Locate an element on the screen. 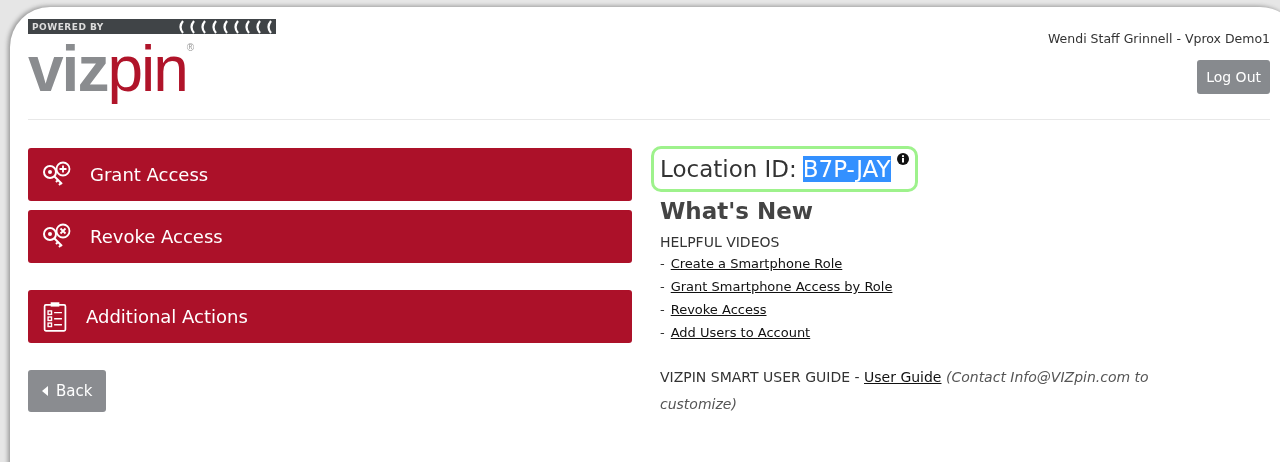 Image resolution: width=1280 pixels, height=462 pixels. caret-left-icon is located at coordinates (45, 391).